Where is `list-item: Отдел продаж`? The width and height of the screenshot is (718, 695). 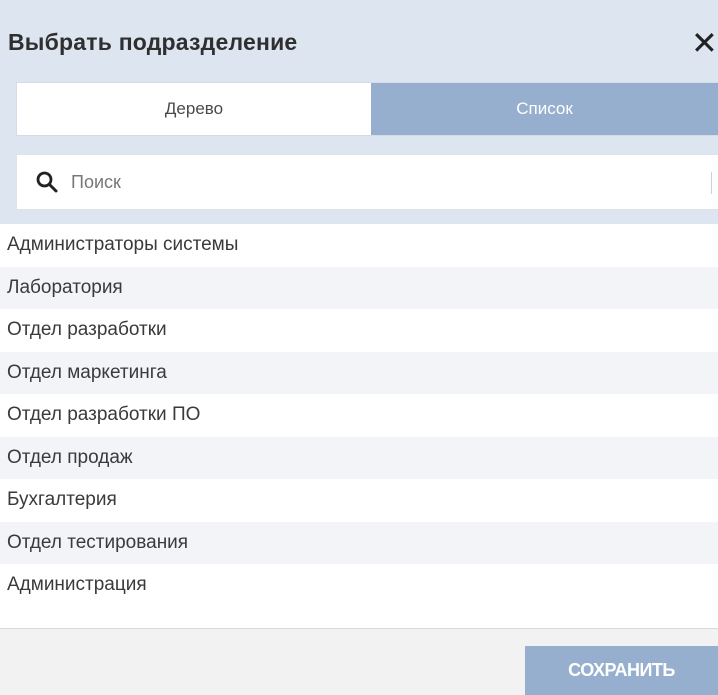 list-item: Отдел продаж is located at coordinates (359, 457).